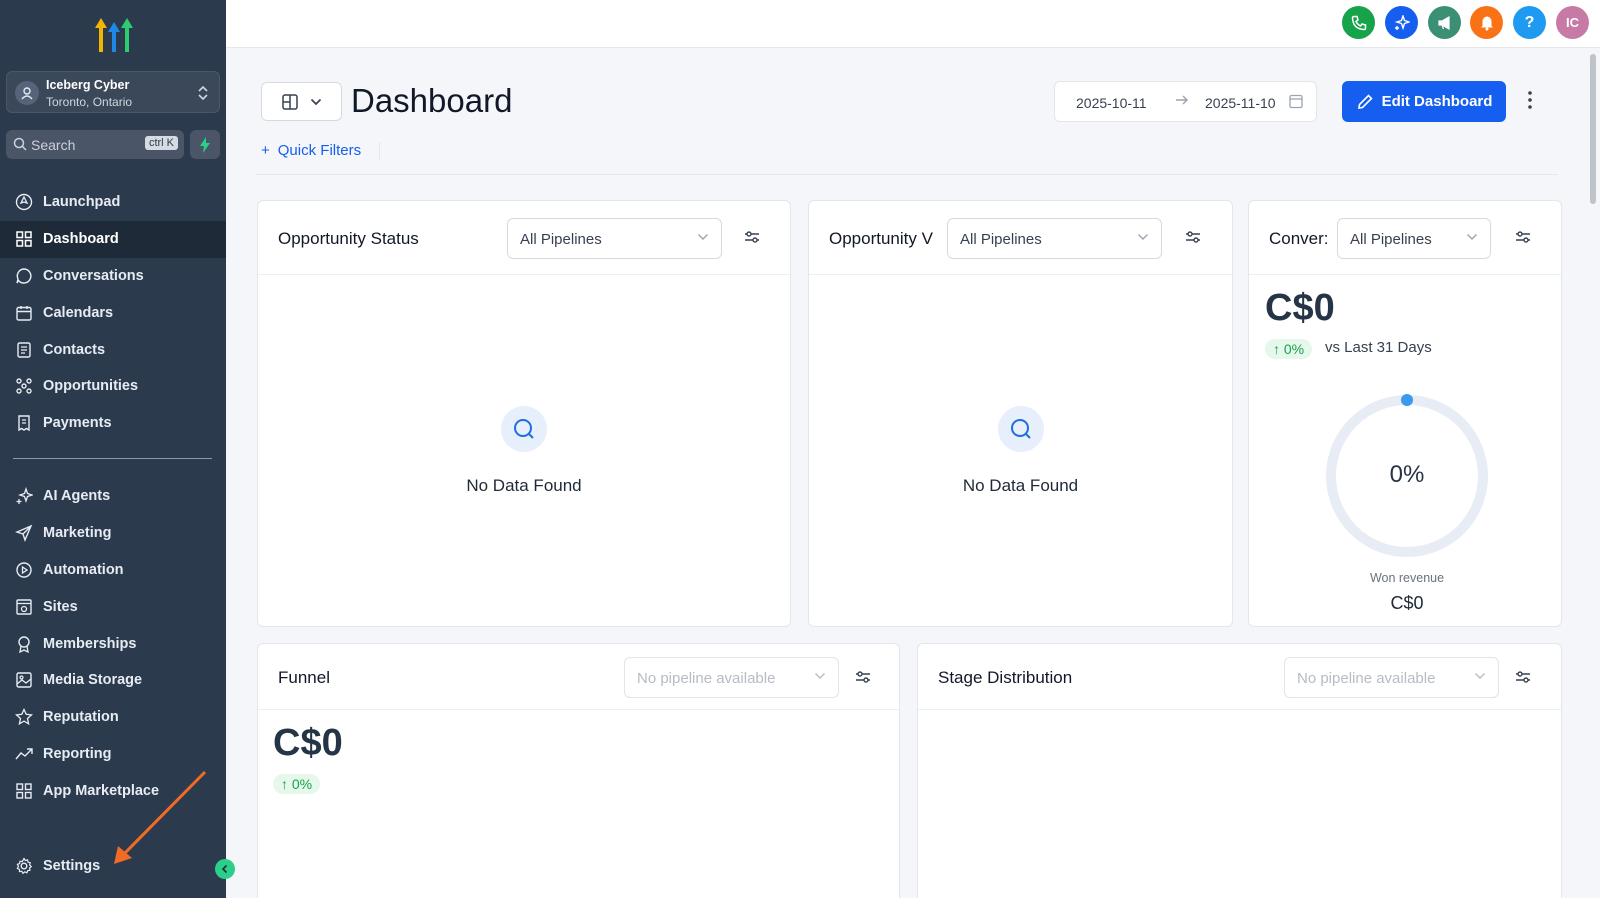  I want to click on megaphone-icon, so click(1444, 22).